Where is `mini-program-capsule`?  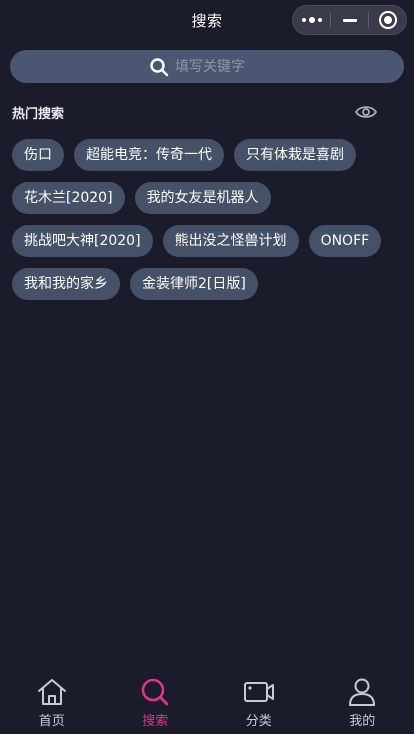 mini-program-capsule is located at coordinates (349, 20).